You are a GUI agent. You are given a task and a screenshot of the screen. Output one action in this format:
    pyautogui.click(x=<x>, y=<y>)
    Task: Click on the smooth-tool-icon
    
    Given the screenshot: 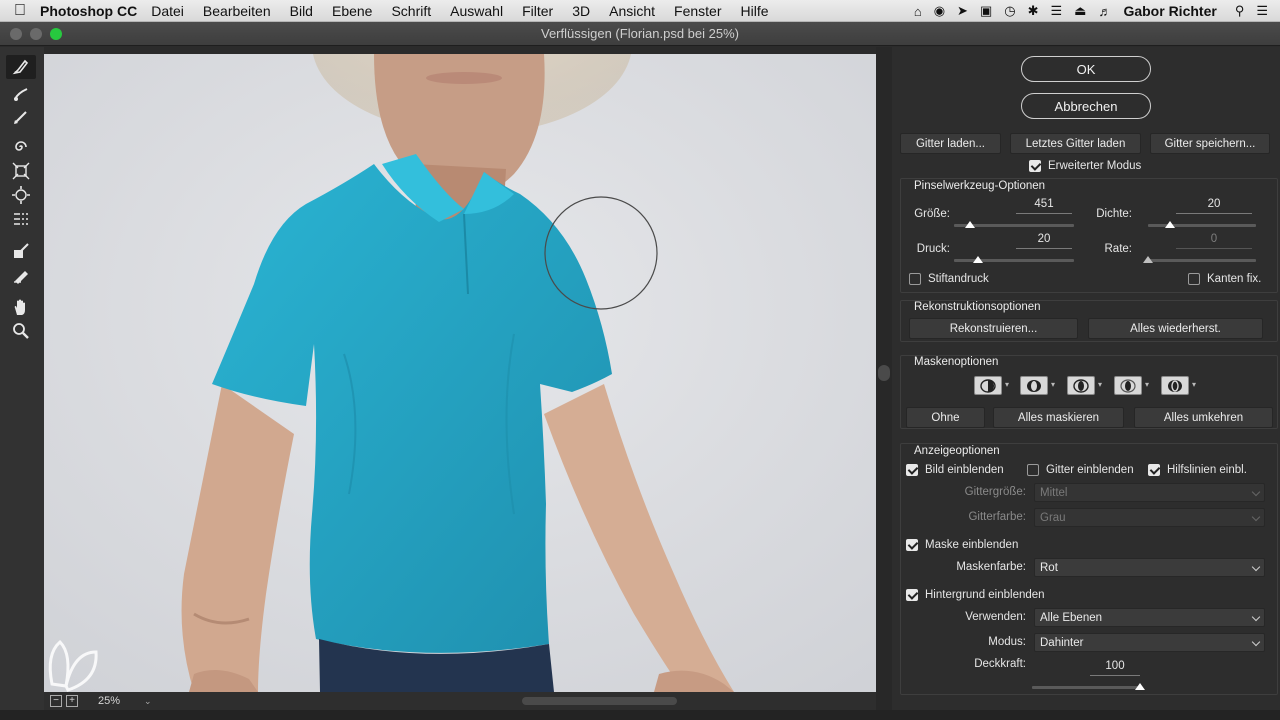 What is the action you would take?
    pyautogui.click(x=21, y=117)
    